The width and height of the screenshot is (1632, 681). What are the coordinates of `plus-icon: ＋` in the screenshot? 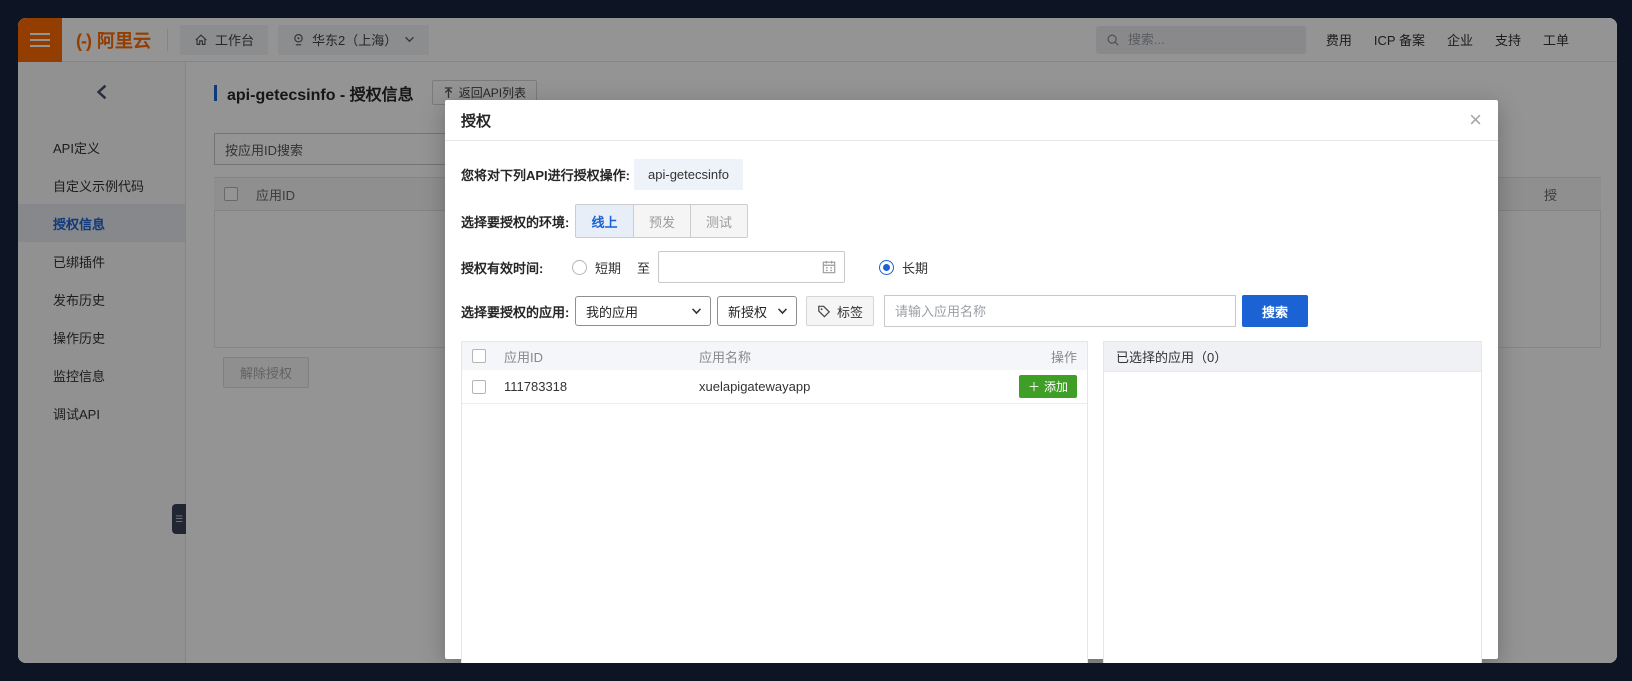 It's located at (1033, 387).